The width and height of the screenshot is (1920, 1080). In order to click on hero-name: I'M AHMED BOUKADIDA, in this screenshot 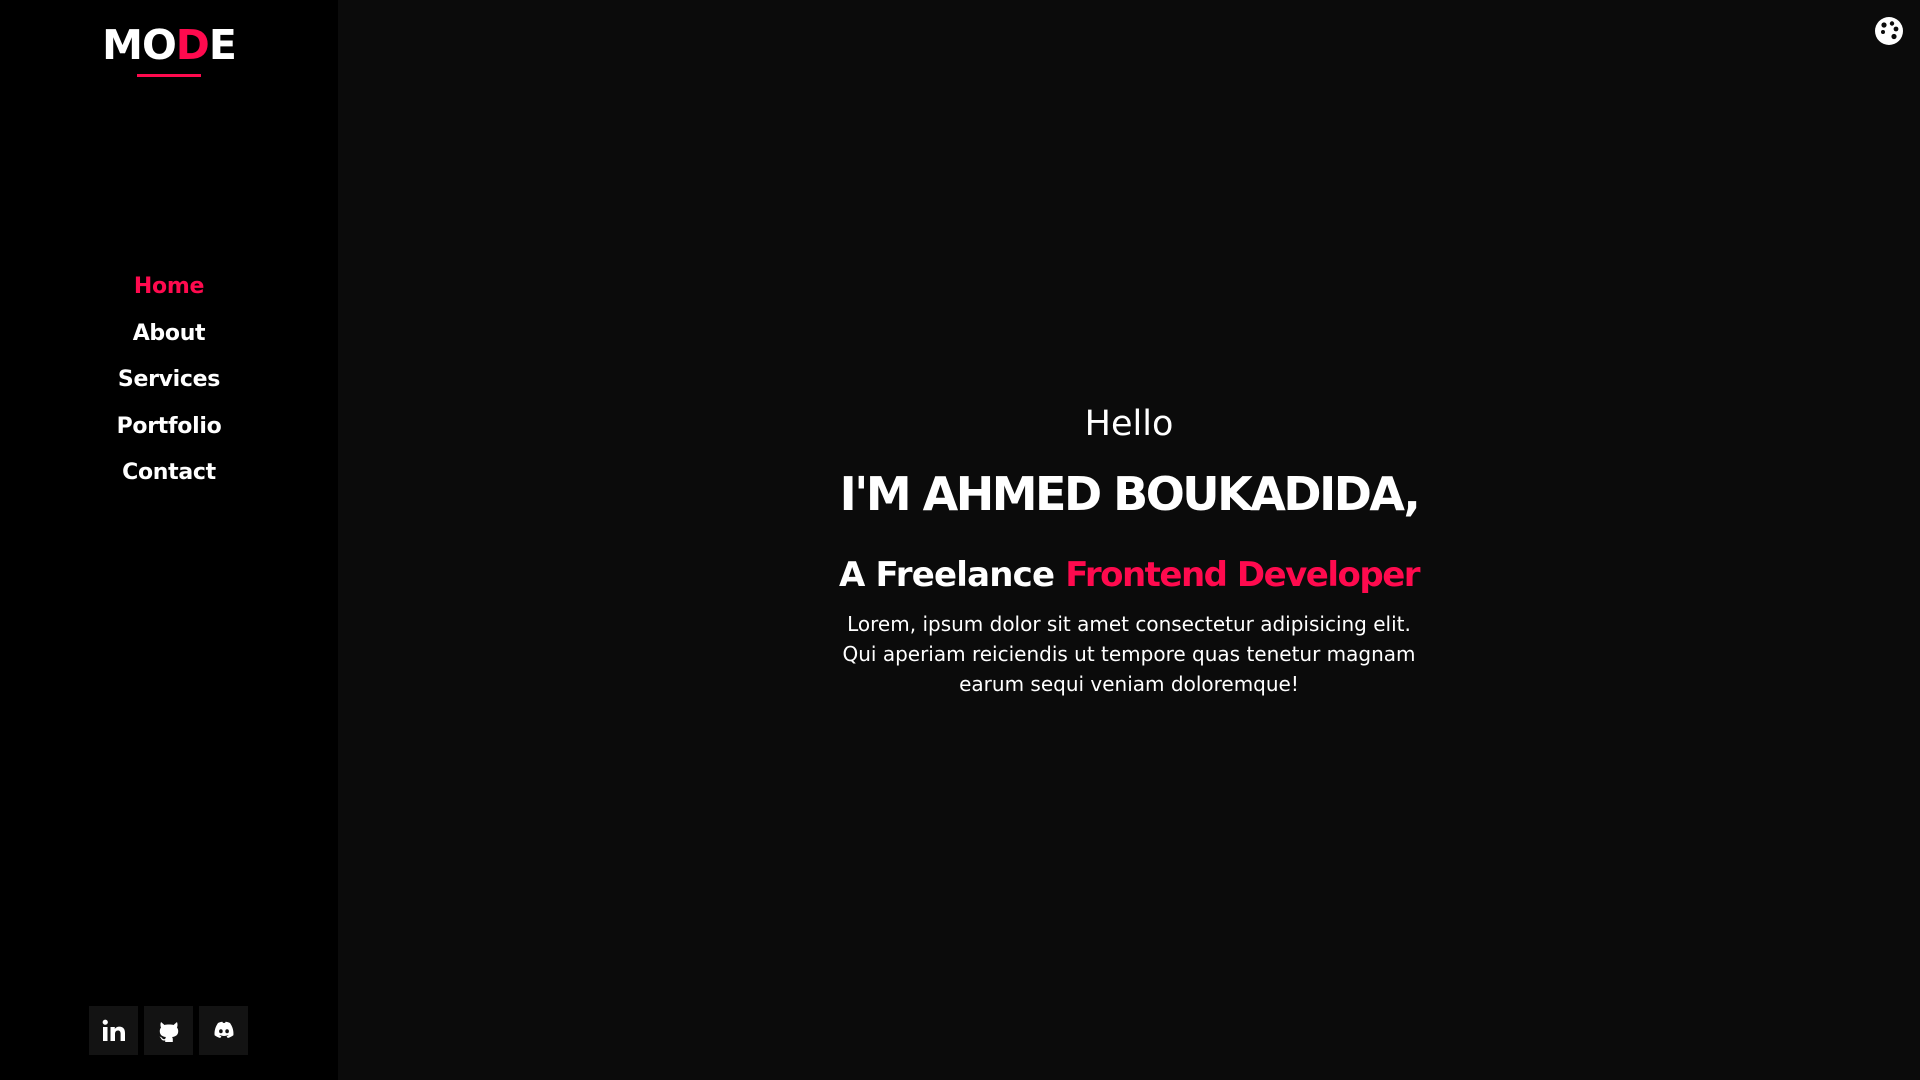, I will do `click(1130, 494)`.